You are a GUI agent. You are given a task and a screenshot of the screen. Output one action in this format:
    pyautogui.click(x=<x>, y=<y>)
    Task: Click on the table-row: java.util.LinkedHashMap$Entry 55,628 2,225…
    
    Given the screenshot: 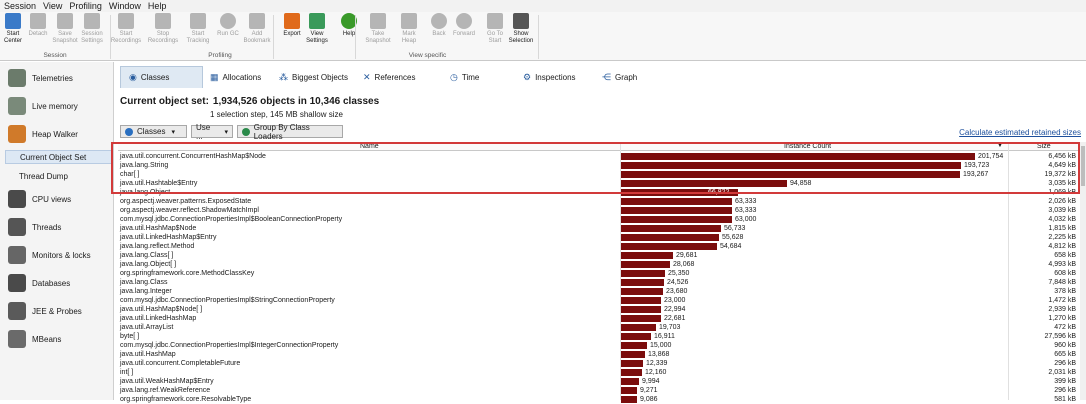 What is the action you would take?
    pyautogui.click(x=599, y=237)
    